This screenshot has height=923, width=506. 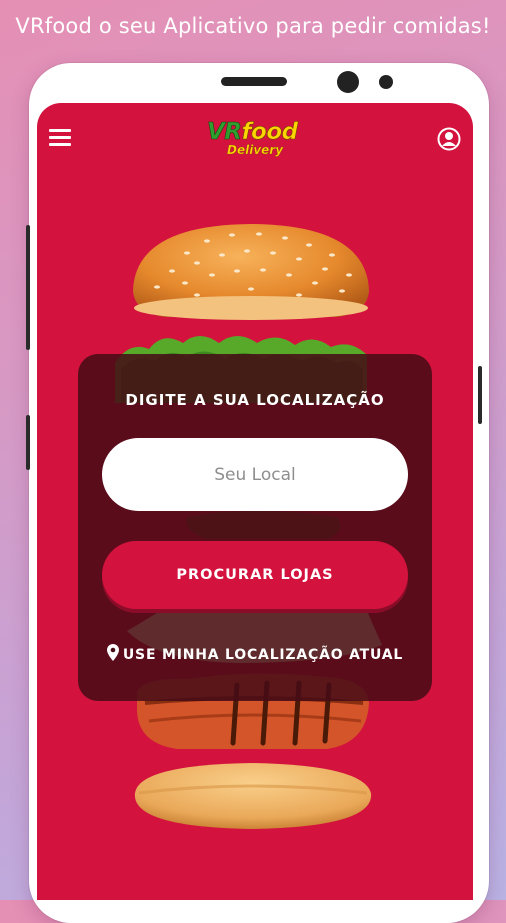 What do you see at coordinates (263, 655) in the screenshot?
I see `use-current-location-label: USE MINHA LOCALIZAÇÃO ATUAL` at bounding box center [263, 655].